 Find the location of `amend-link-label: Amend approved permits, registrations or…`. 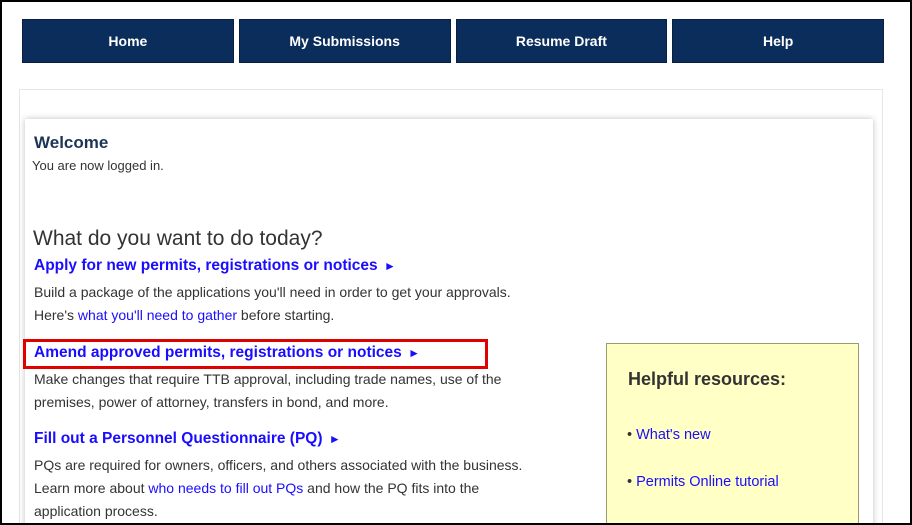

amend-link-label: Amend approved permits, registrations or… is located at coordinates (218, 352).